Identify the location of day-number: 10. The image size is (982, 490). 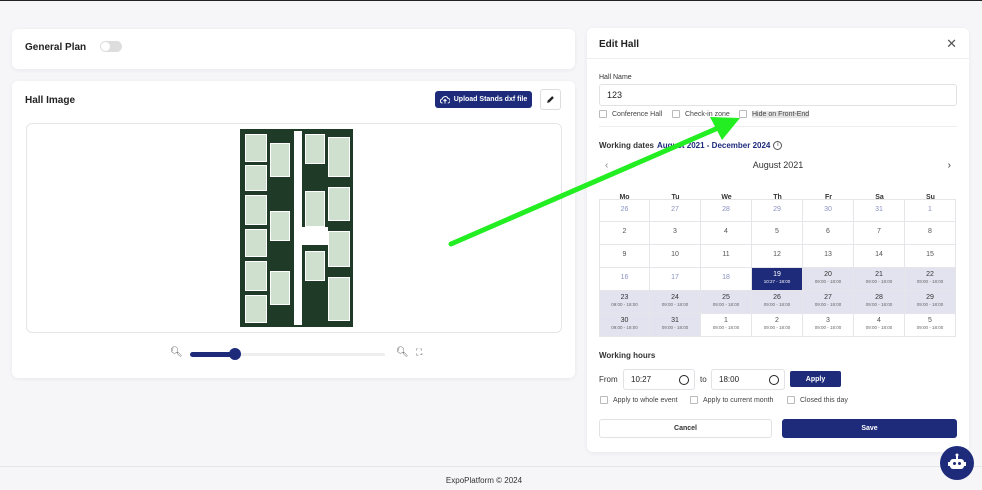
(675, 254).